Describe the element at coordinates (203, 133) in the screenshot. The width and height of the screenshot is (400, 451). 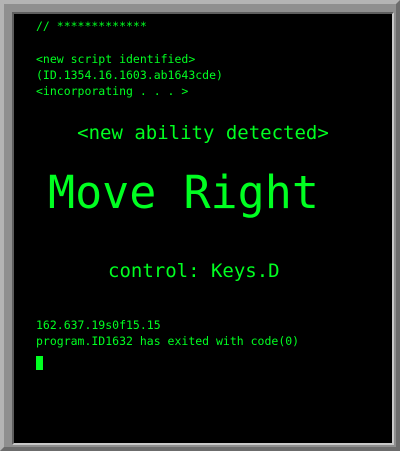
I see `ability-detected-message: <new ability detected>` at that location.